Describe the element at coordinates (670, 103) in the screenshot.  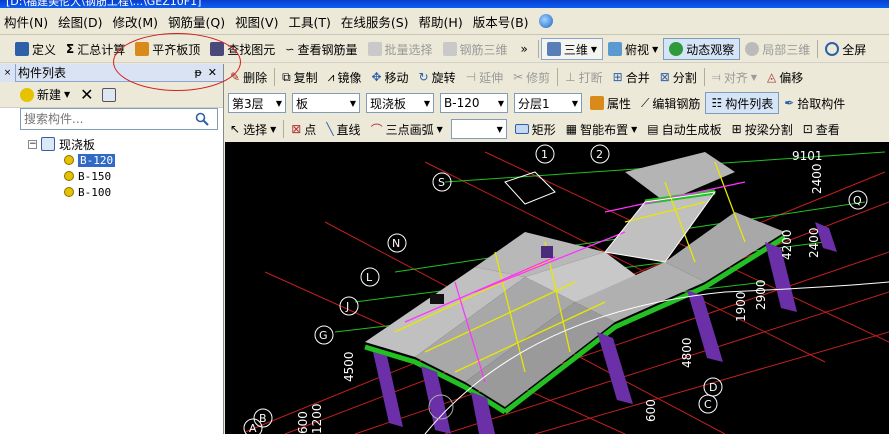
I see `edit-rebar-button: ⟋ 编辑钢筋` at that location.